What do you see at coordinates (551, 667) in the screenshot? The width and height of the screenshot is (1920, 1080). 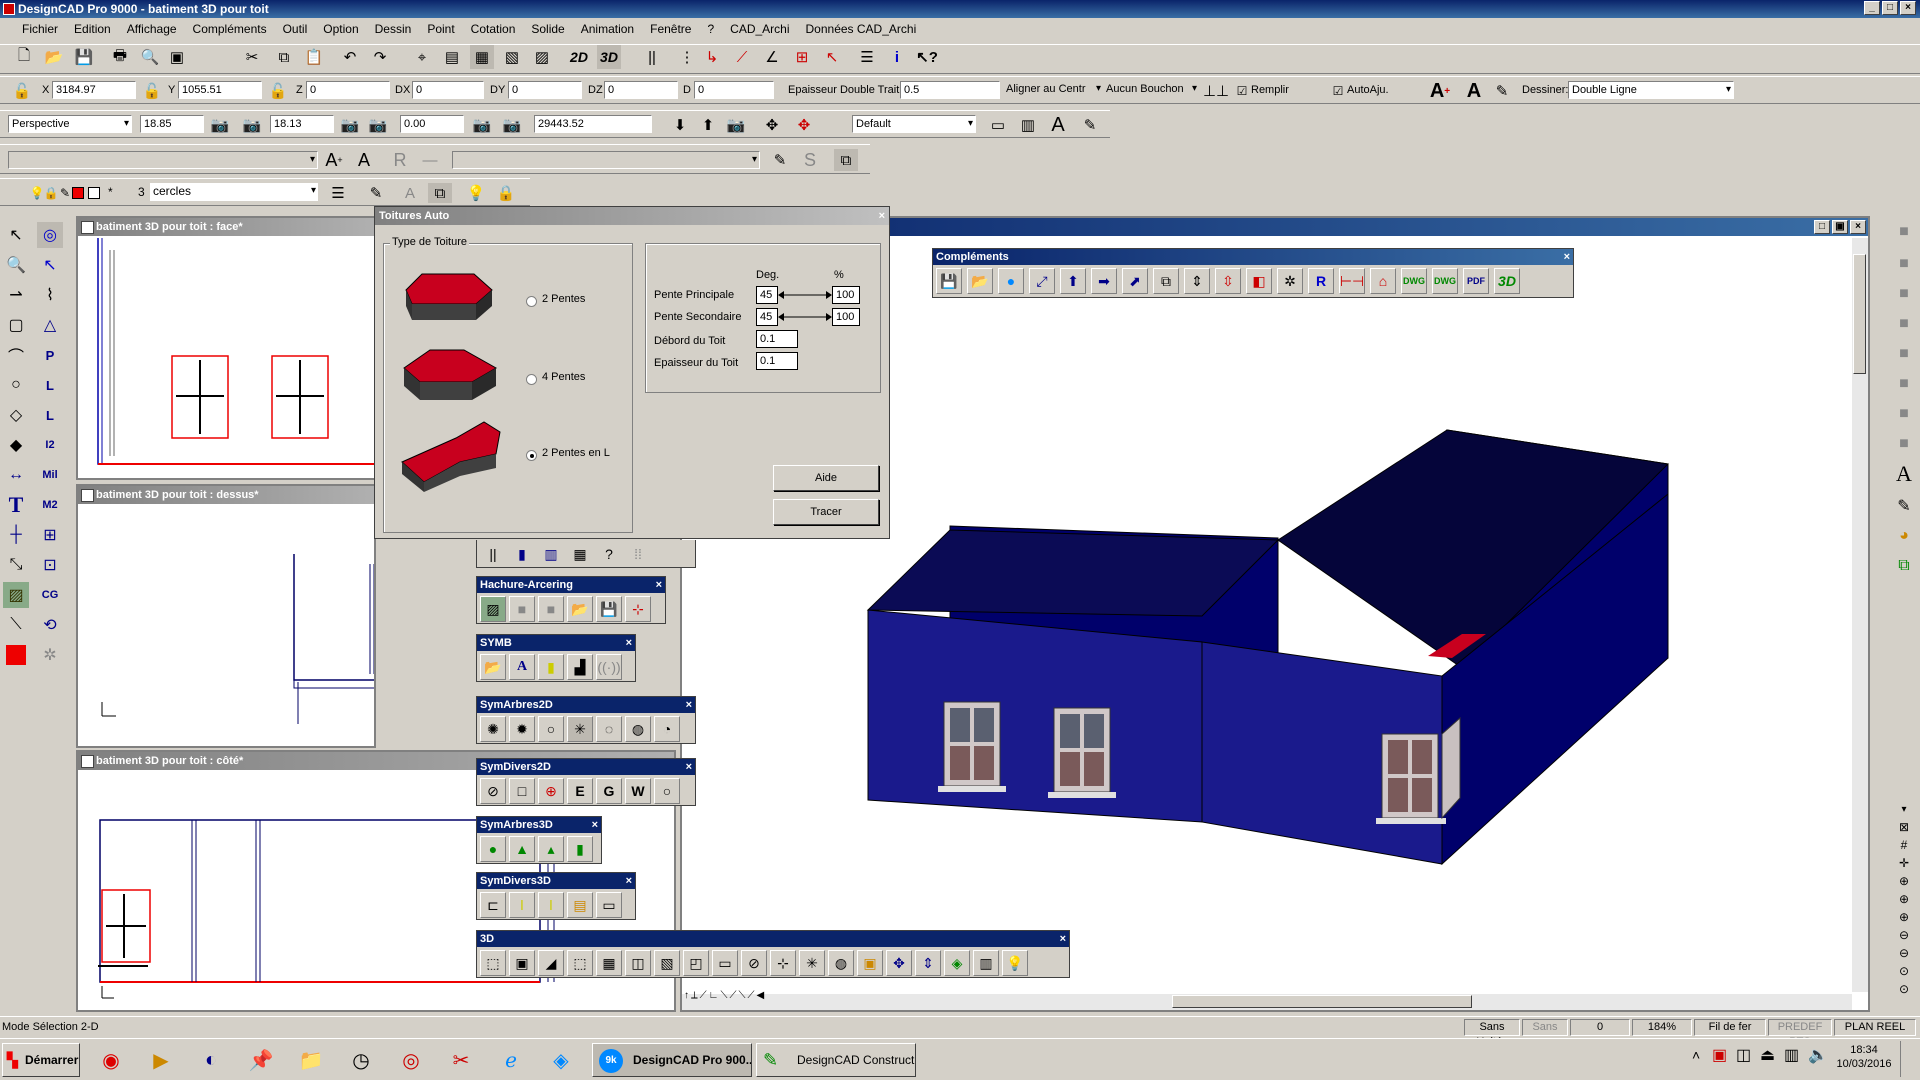 I see `symb-light-icon: ▮` at bounding box center [551, 667].